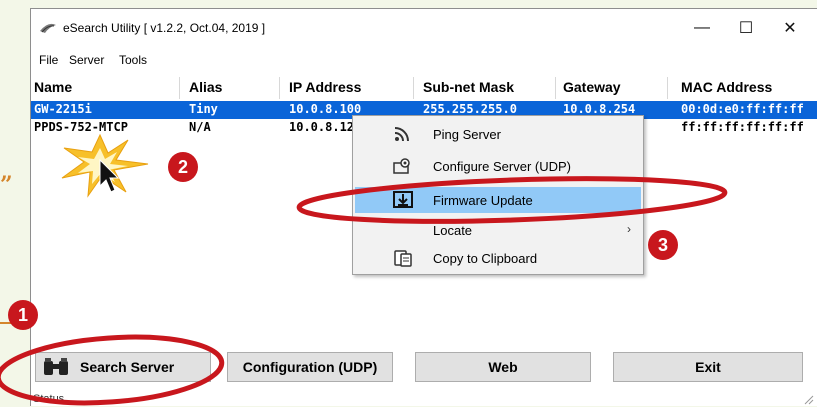 The width and height of the screenshot is (817, 407). What do you see at coordinates (112, 370) in the screenshot?
I see `highlight-ellipse-search` at bounding box center [112, 370].